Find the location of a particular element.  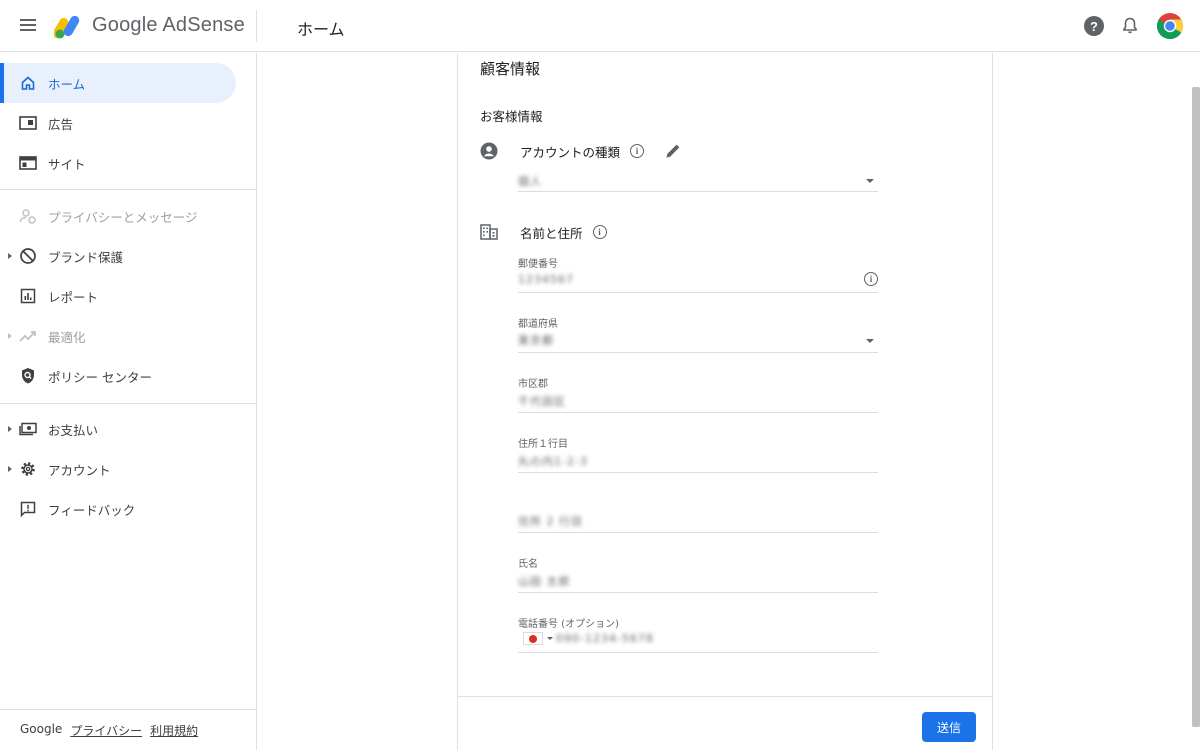

sidebar-item-label: 広告 is located at coordinates (61, 124).